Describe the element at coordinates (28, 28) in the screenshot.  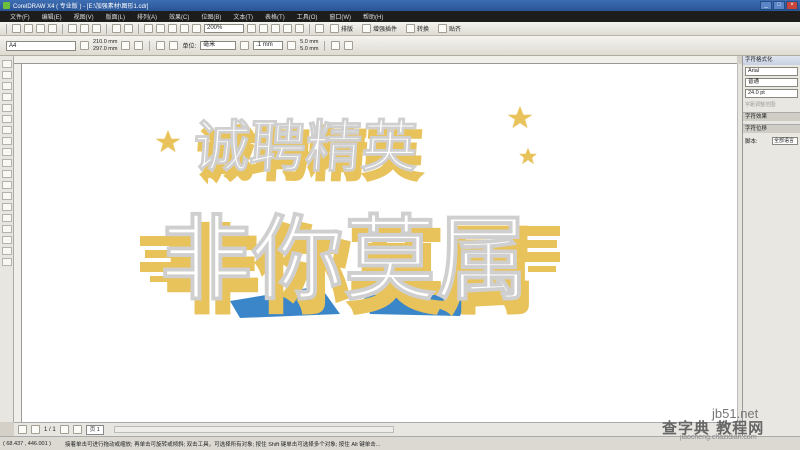
I see `open-icon` at that location.